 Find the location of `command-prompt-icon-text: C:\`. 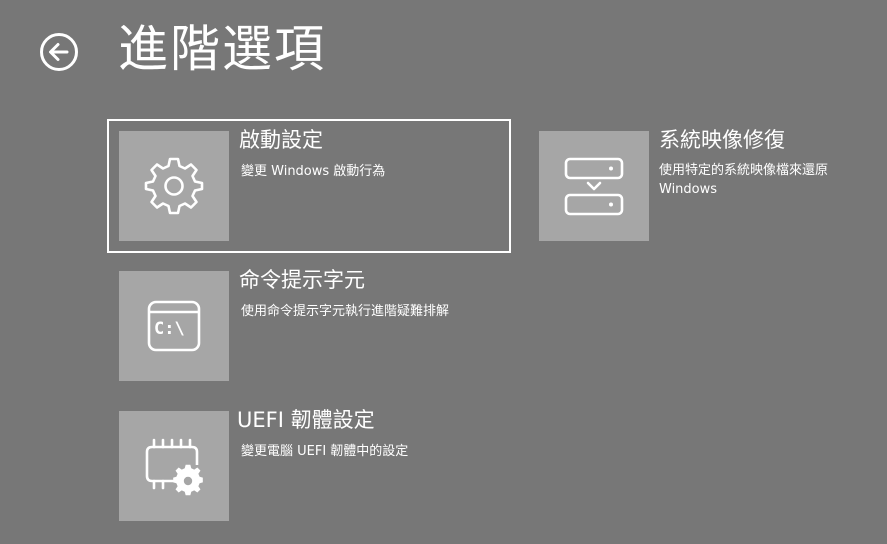

command-prompt-icon-text: C:\ is located at coordinates (169, 329).